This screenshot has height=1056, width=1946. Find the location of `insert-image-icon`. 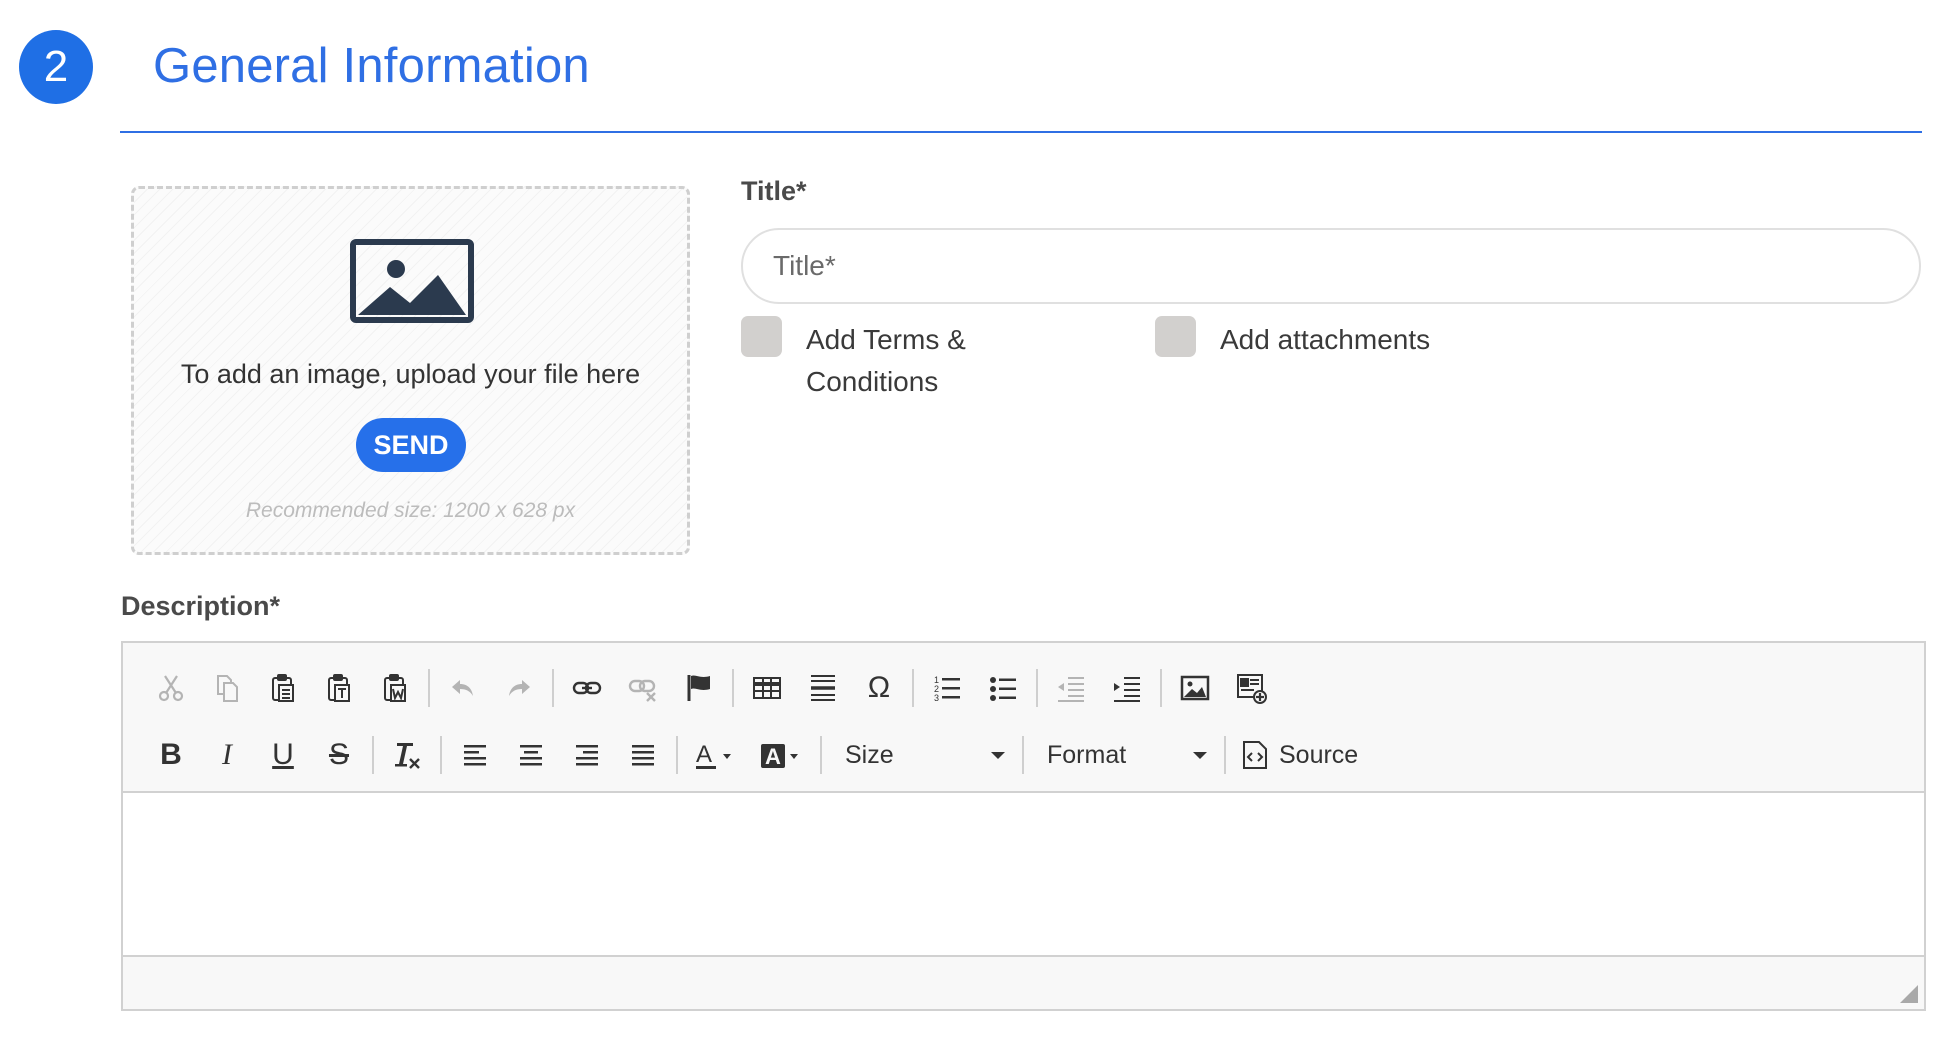

insert-image-icon is located at coordinates (1195, 688).